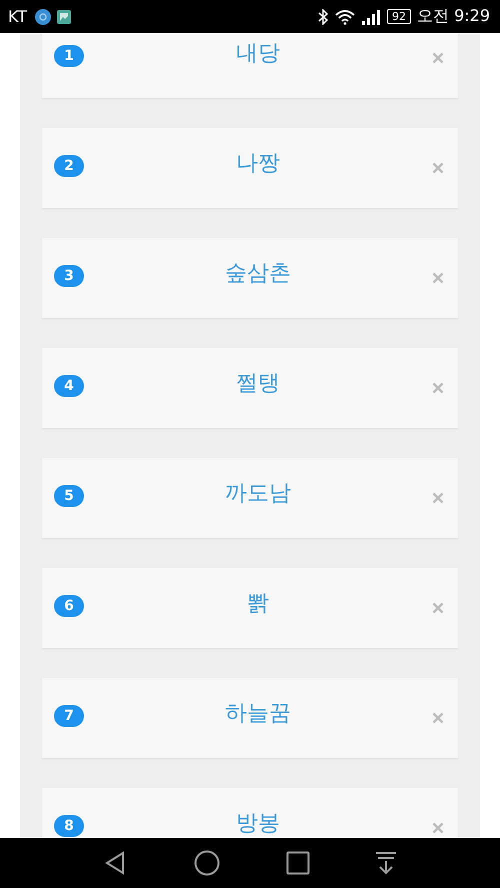 This screenshot has height=888, width=500. I want to click on item-name: 하늘꿈, so click(258, 714).